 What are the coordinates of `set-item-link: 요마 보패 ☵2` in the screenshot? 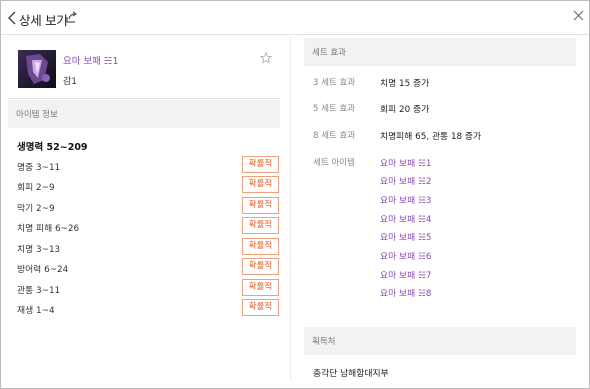 It's located at (405, 180).